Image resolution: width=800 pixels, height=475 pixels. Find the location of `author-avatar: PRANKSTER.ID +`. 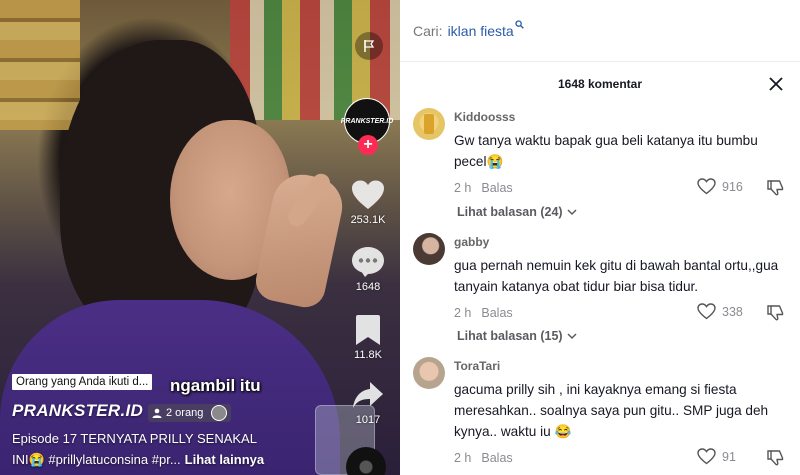

author-avatar: PRANKSTER.ID + is located at coordinates (367, 126).